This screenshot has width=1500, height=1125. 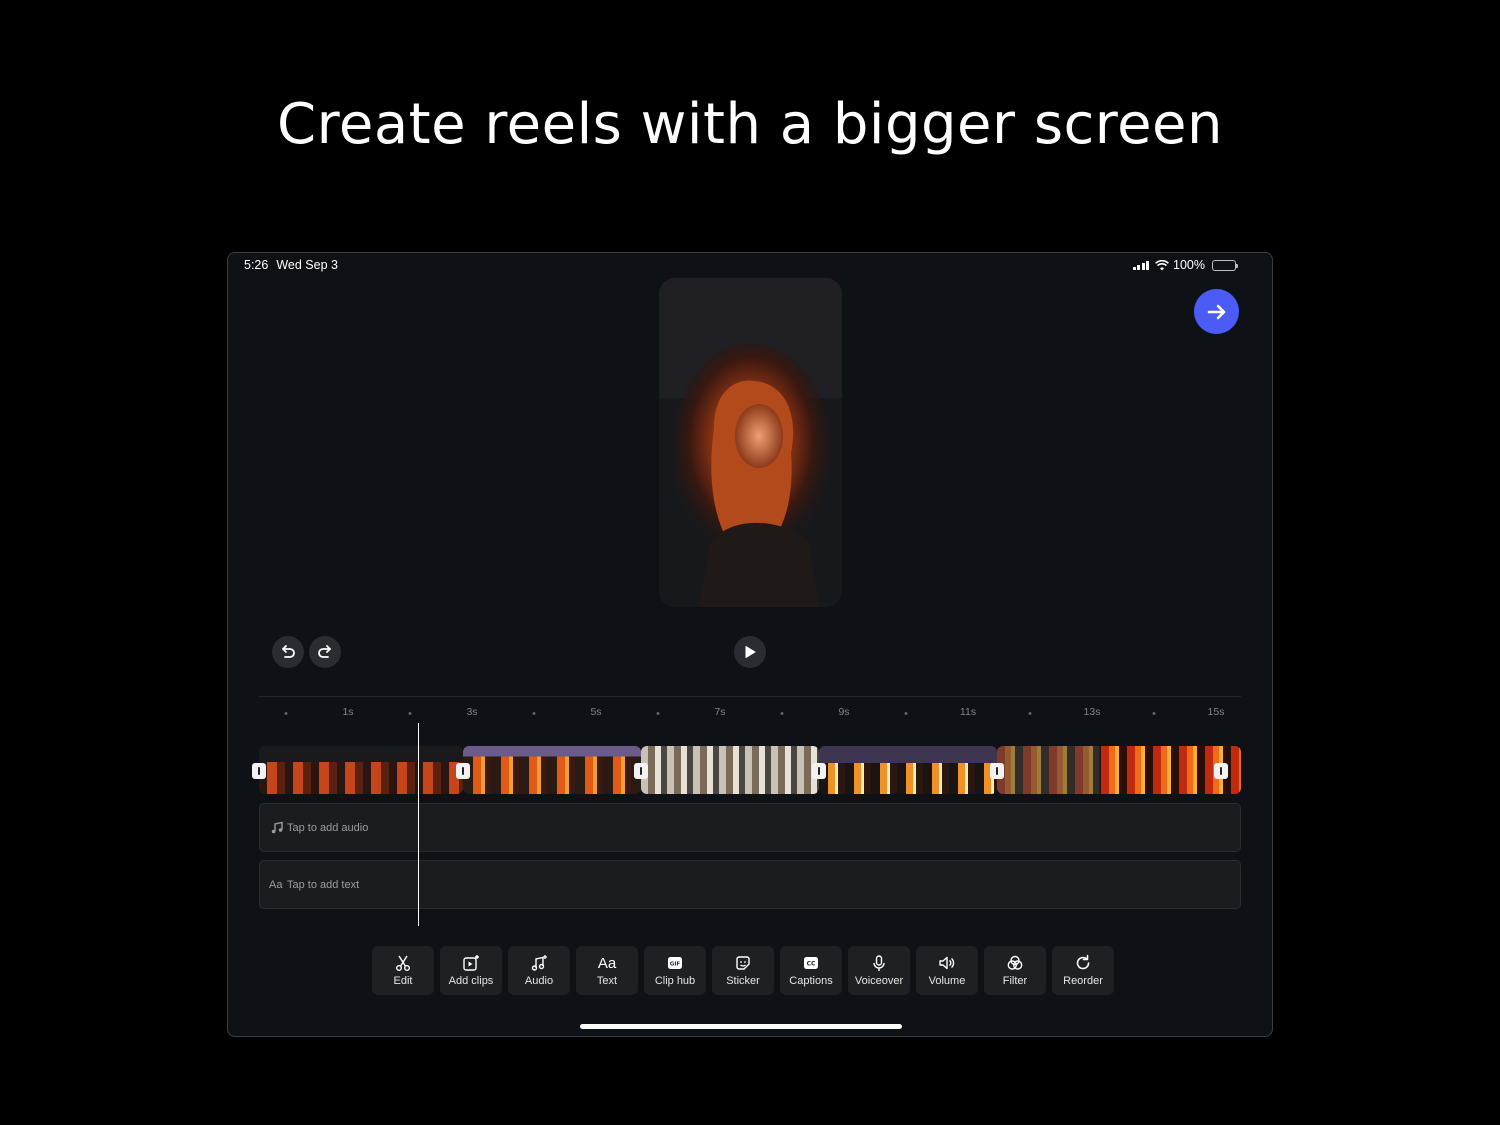 I want to click on svg-text: CC, so click(x=811, y=964).